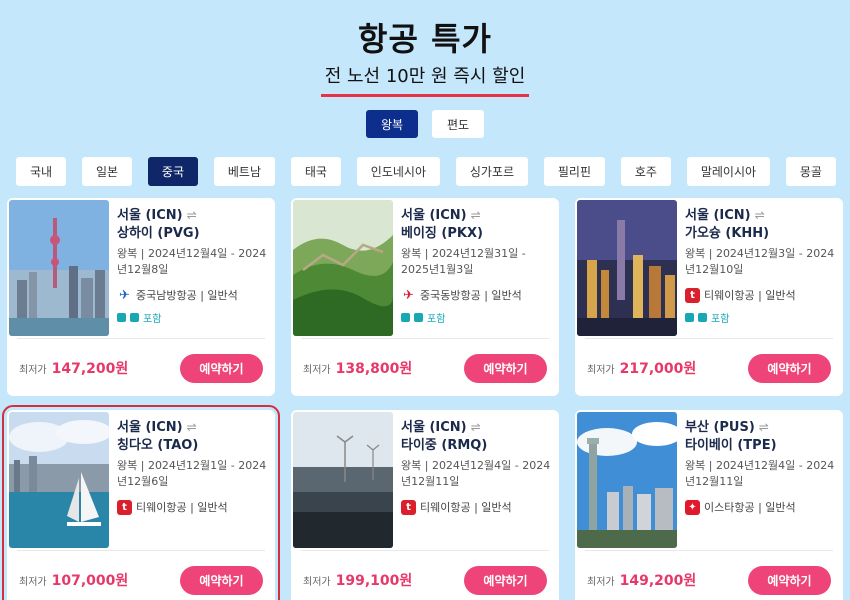 Image resolution: width=850 pixels, height=600 pixels. I want to click on country-tab-thailand: 태국, so click(315, 171).